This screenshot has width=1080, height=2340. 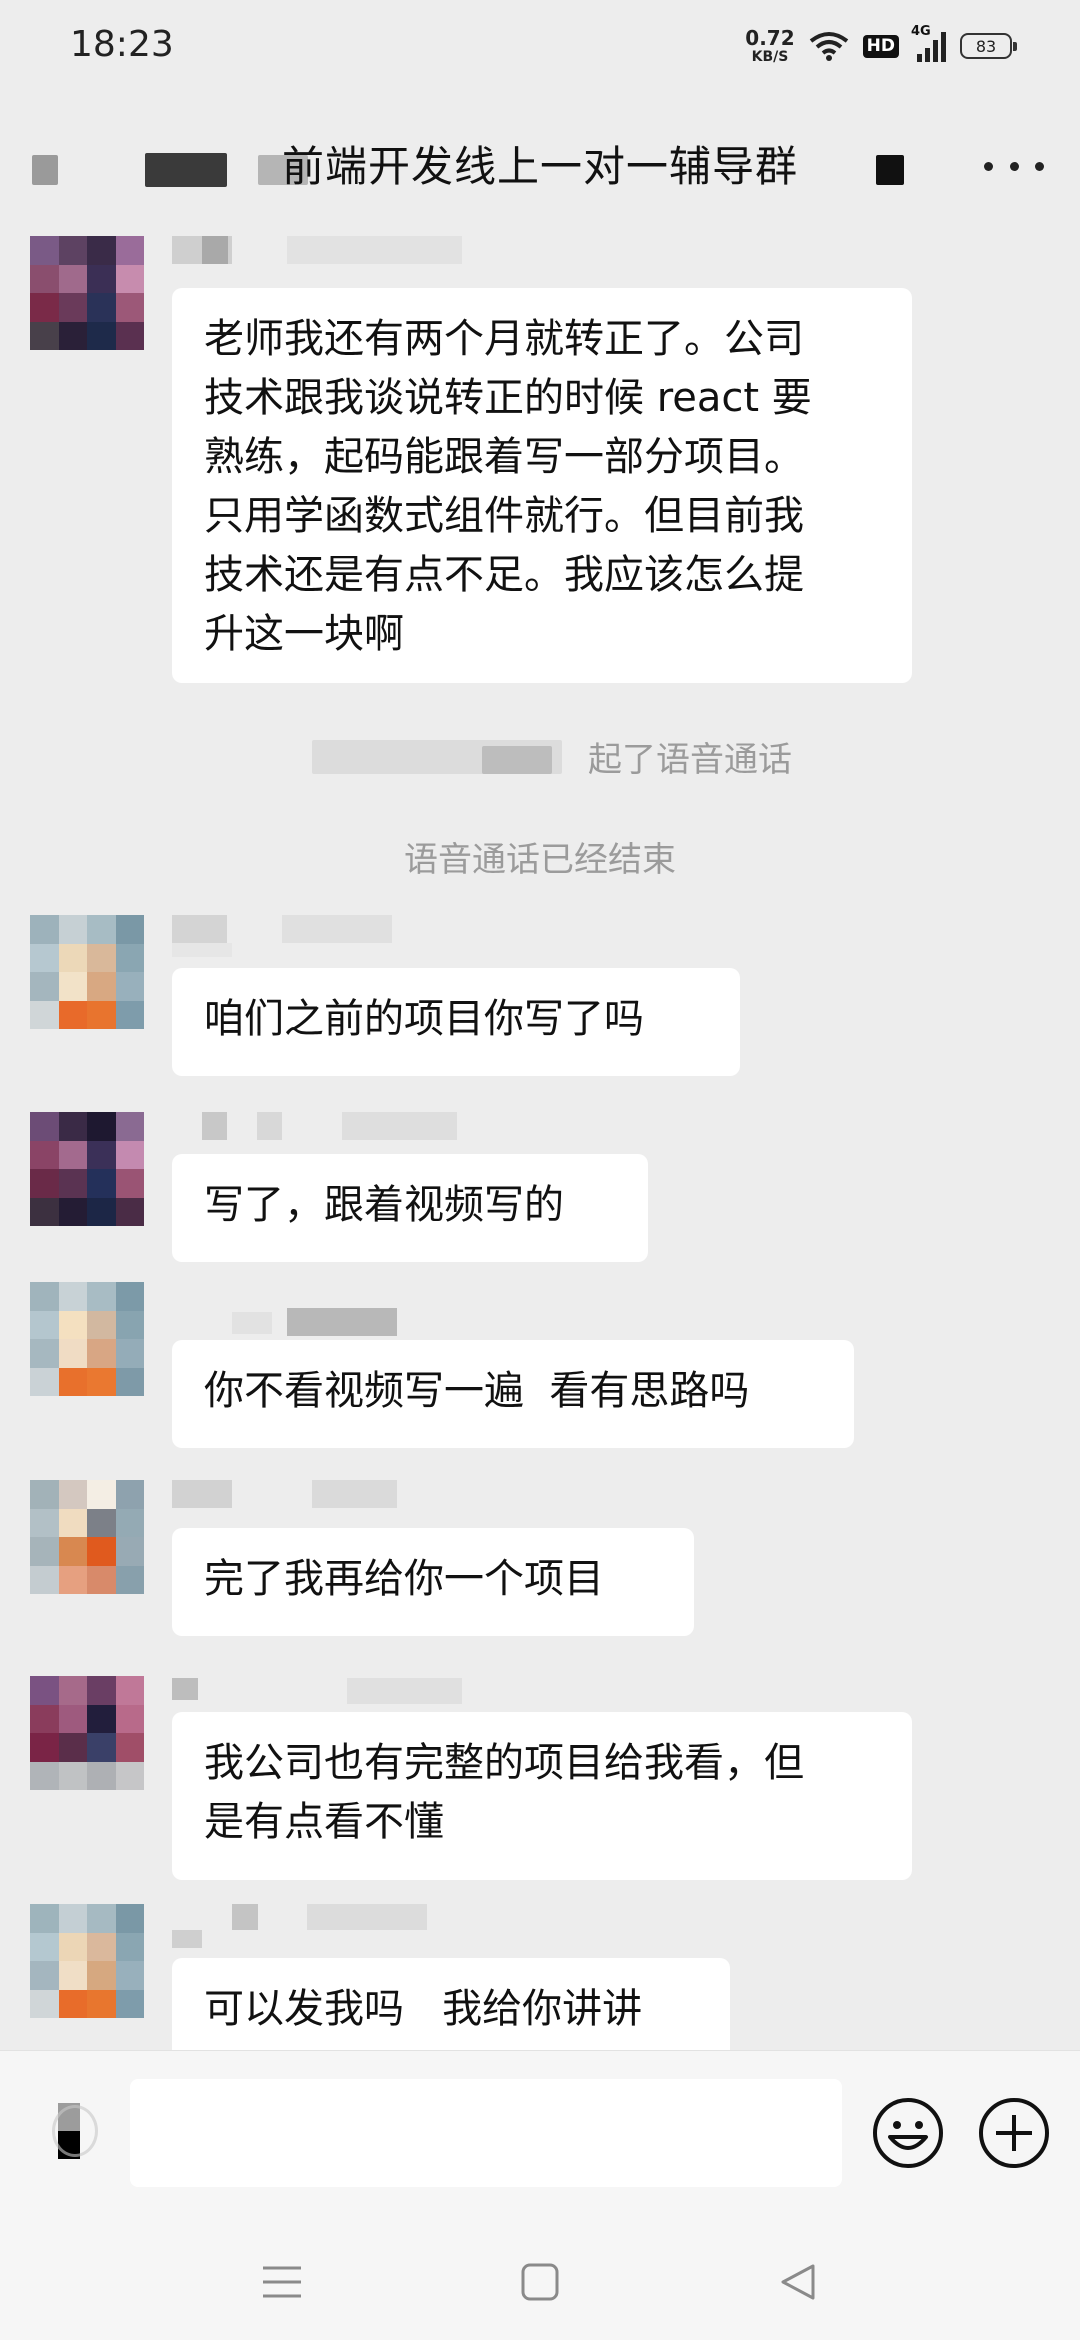 I want to click on wifi-icon, so click(x=828, y=46).